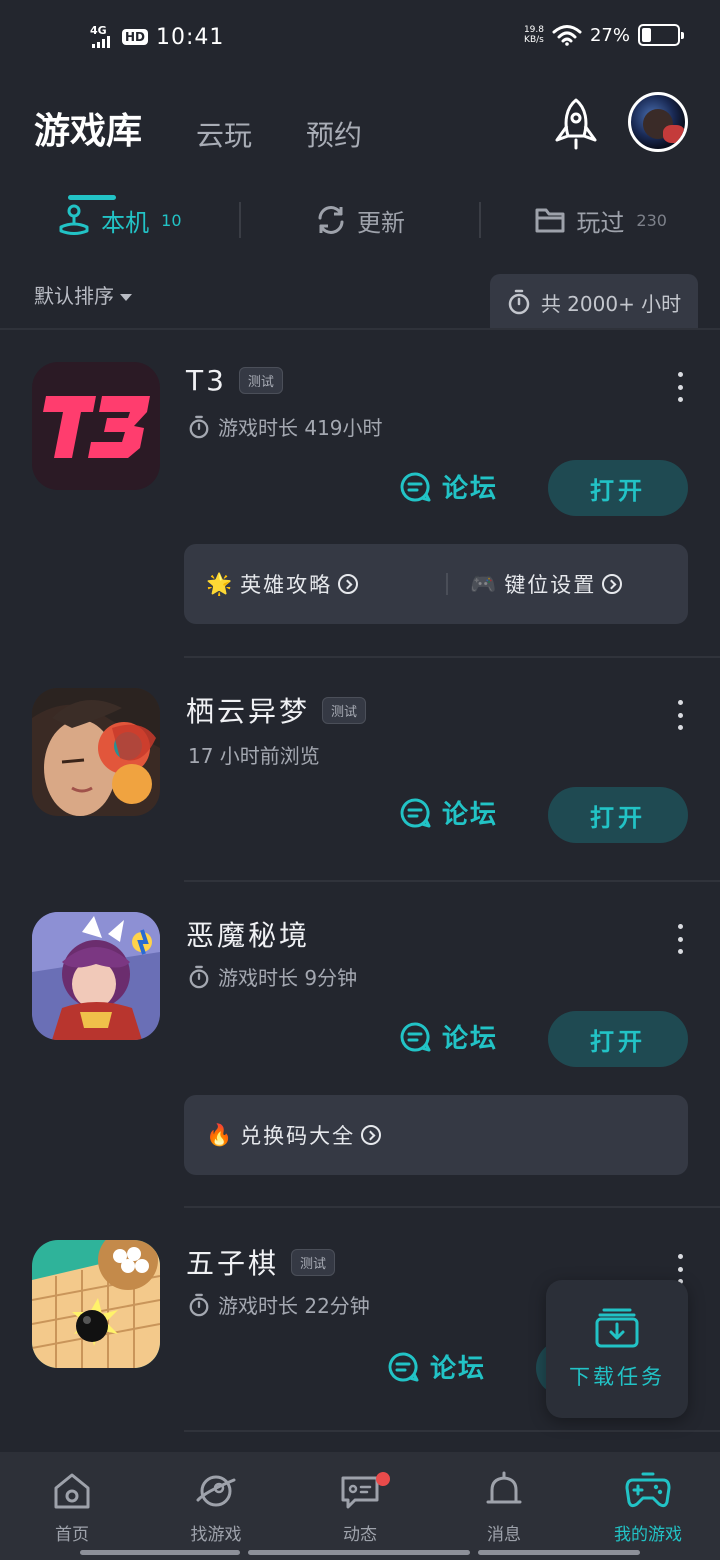  I want to click on battery-fill, so click(647, 35).